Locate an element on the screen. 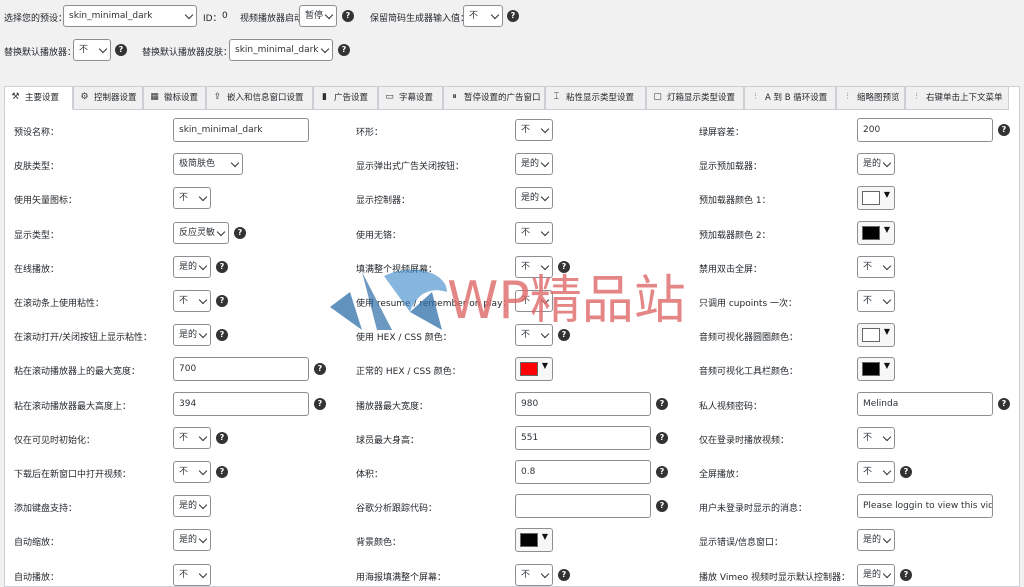 The image size is (1024, 587). keep-shortcode-select: 不 is located at coordinates (483, 16).